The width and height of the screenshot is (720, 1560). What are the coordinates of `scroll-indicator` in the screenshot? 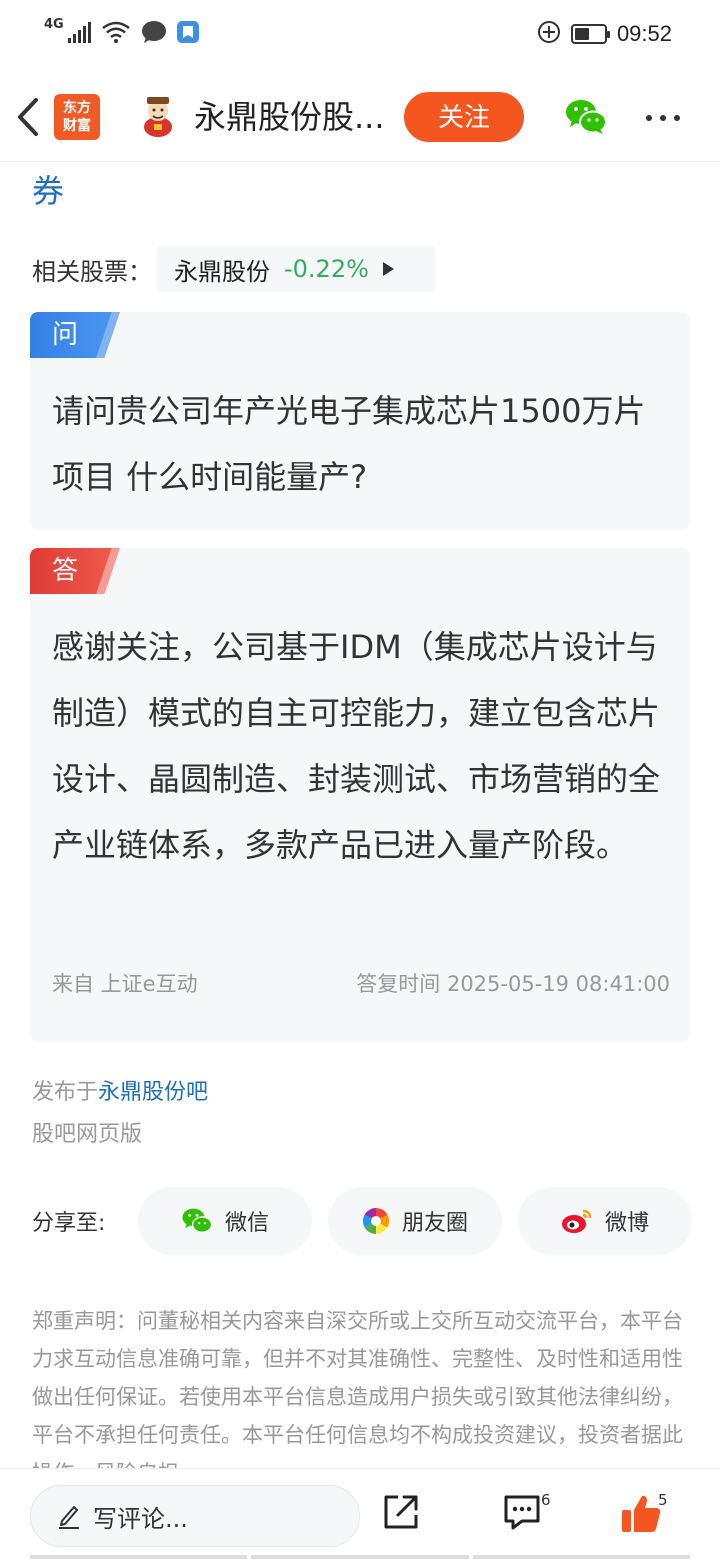 It's located at (360, 1557).